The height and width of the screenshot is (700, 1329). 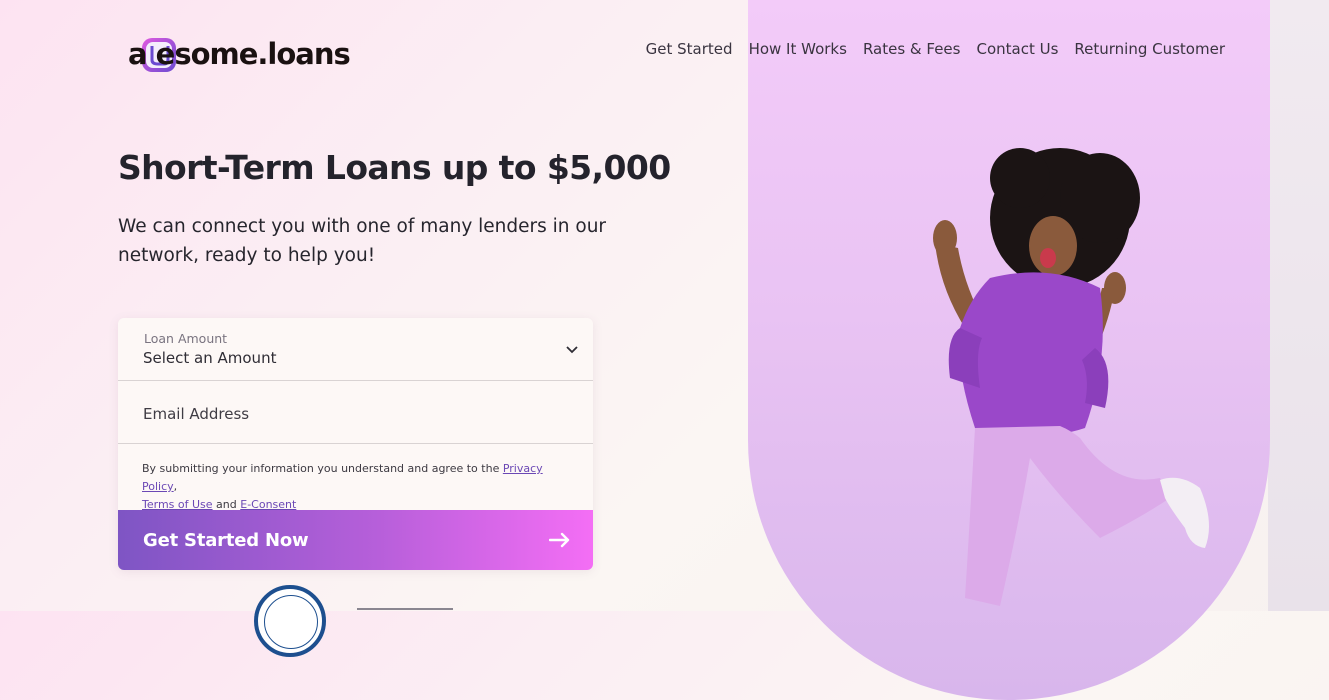 What do you see at coordinates (1298, 305) in the screenshot?
I see `right-edge-background` at bounding box center [1298, 305].